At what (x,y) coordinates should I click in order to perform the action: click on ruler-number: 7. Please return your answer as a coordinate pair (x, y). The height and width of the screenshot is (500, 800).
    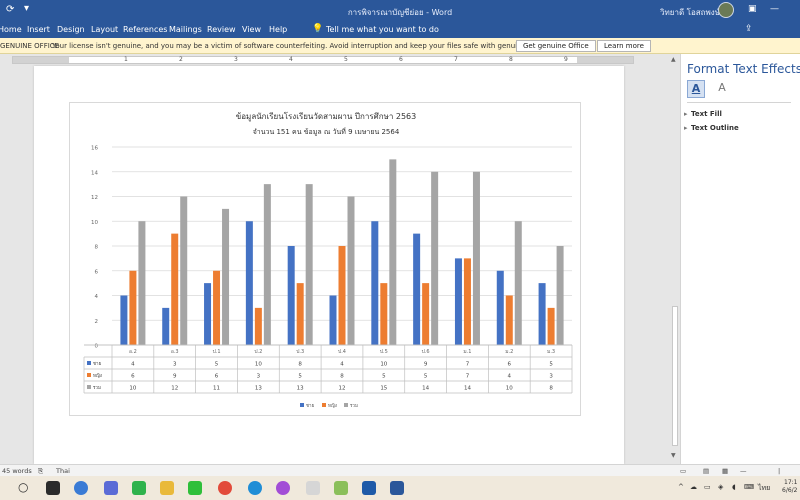
    Looking at the image, I should click on (456, 59).